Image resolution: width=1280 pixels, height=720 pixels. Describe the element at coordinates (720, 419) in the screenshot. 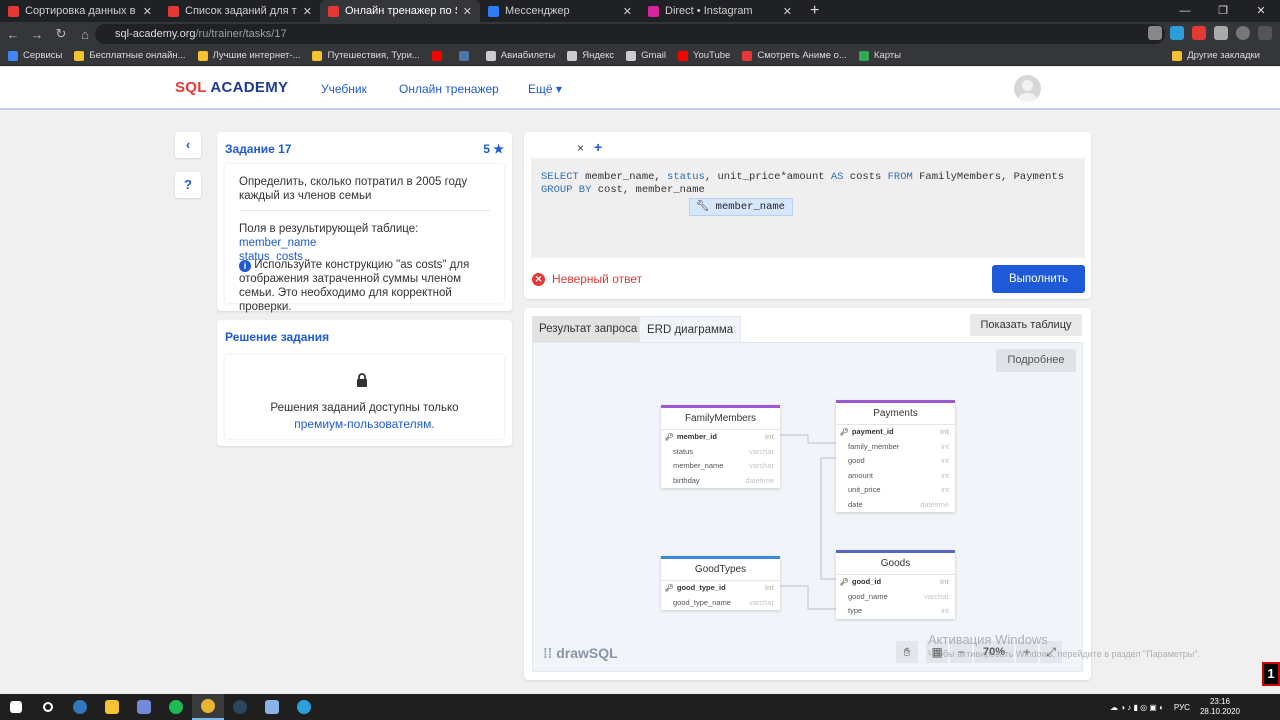

I see `erd-table-name: FamilyMembers` at that location.